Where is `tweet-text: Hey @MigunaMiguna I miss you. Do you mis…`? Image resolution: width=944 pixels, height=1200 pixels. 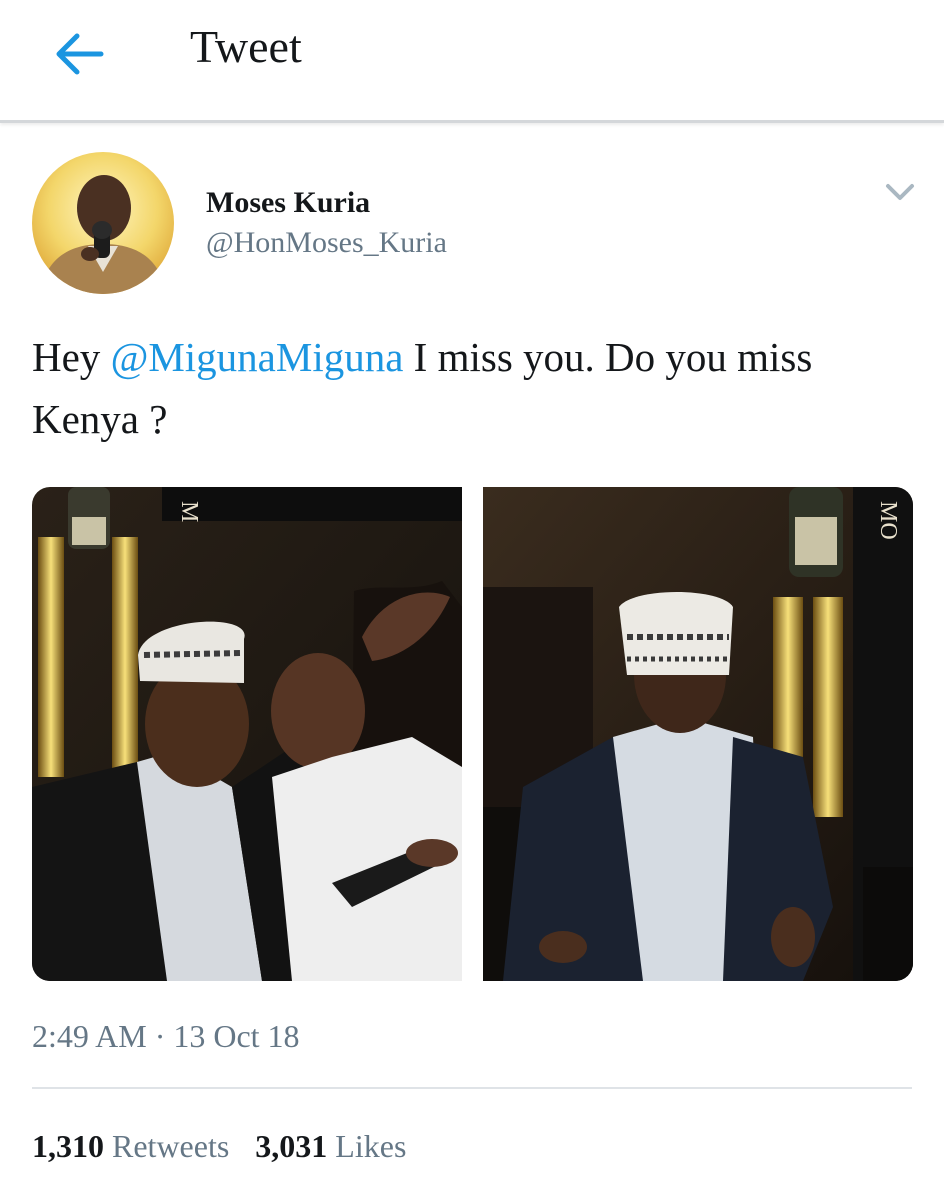 tweet-text: Hey @MigunaMiguna I miss you. Do you mis… is located at coordinates (472, 388).